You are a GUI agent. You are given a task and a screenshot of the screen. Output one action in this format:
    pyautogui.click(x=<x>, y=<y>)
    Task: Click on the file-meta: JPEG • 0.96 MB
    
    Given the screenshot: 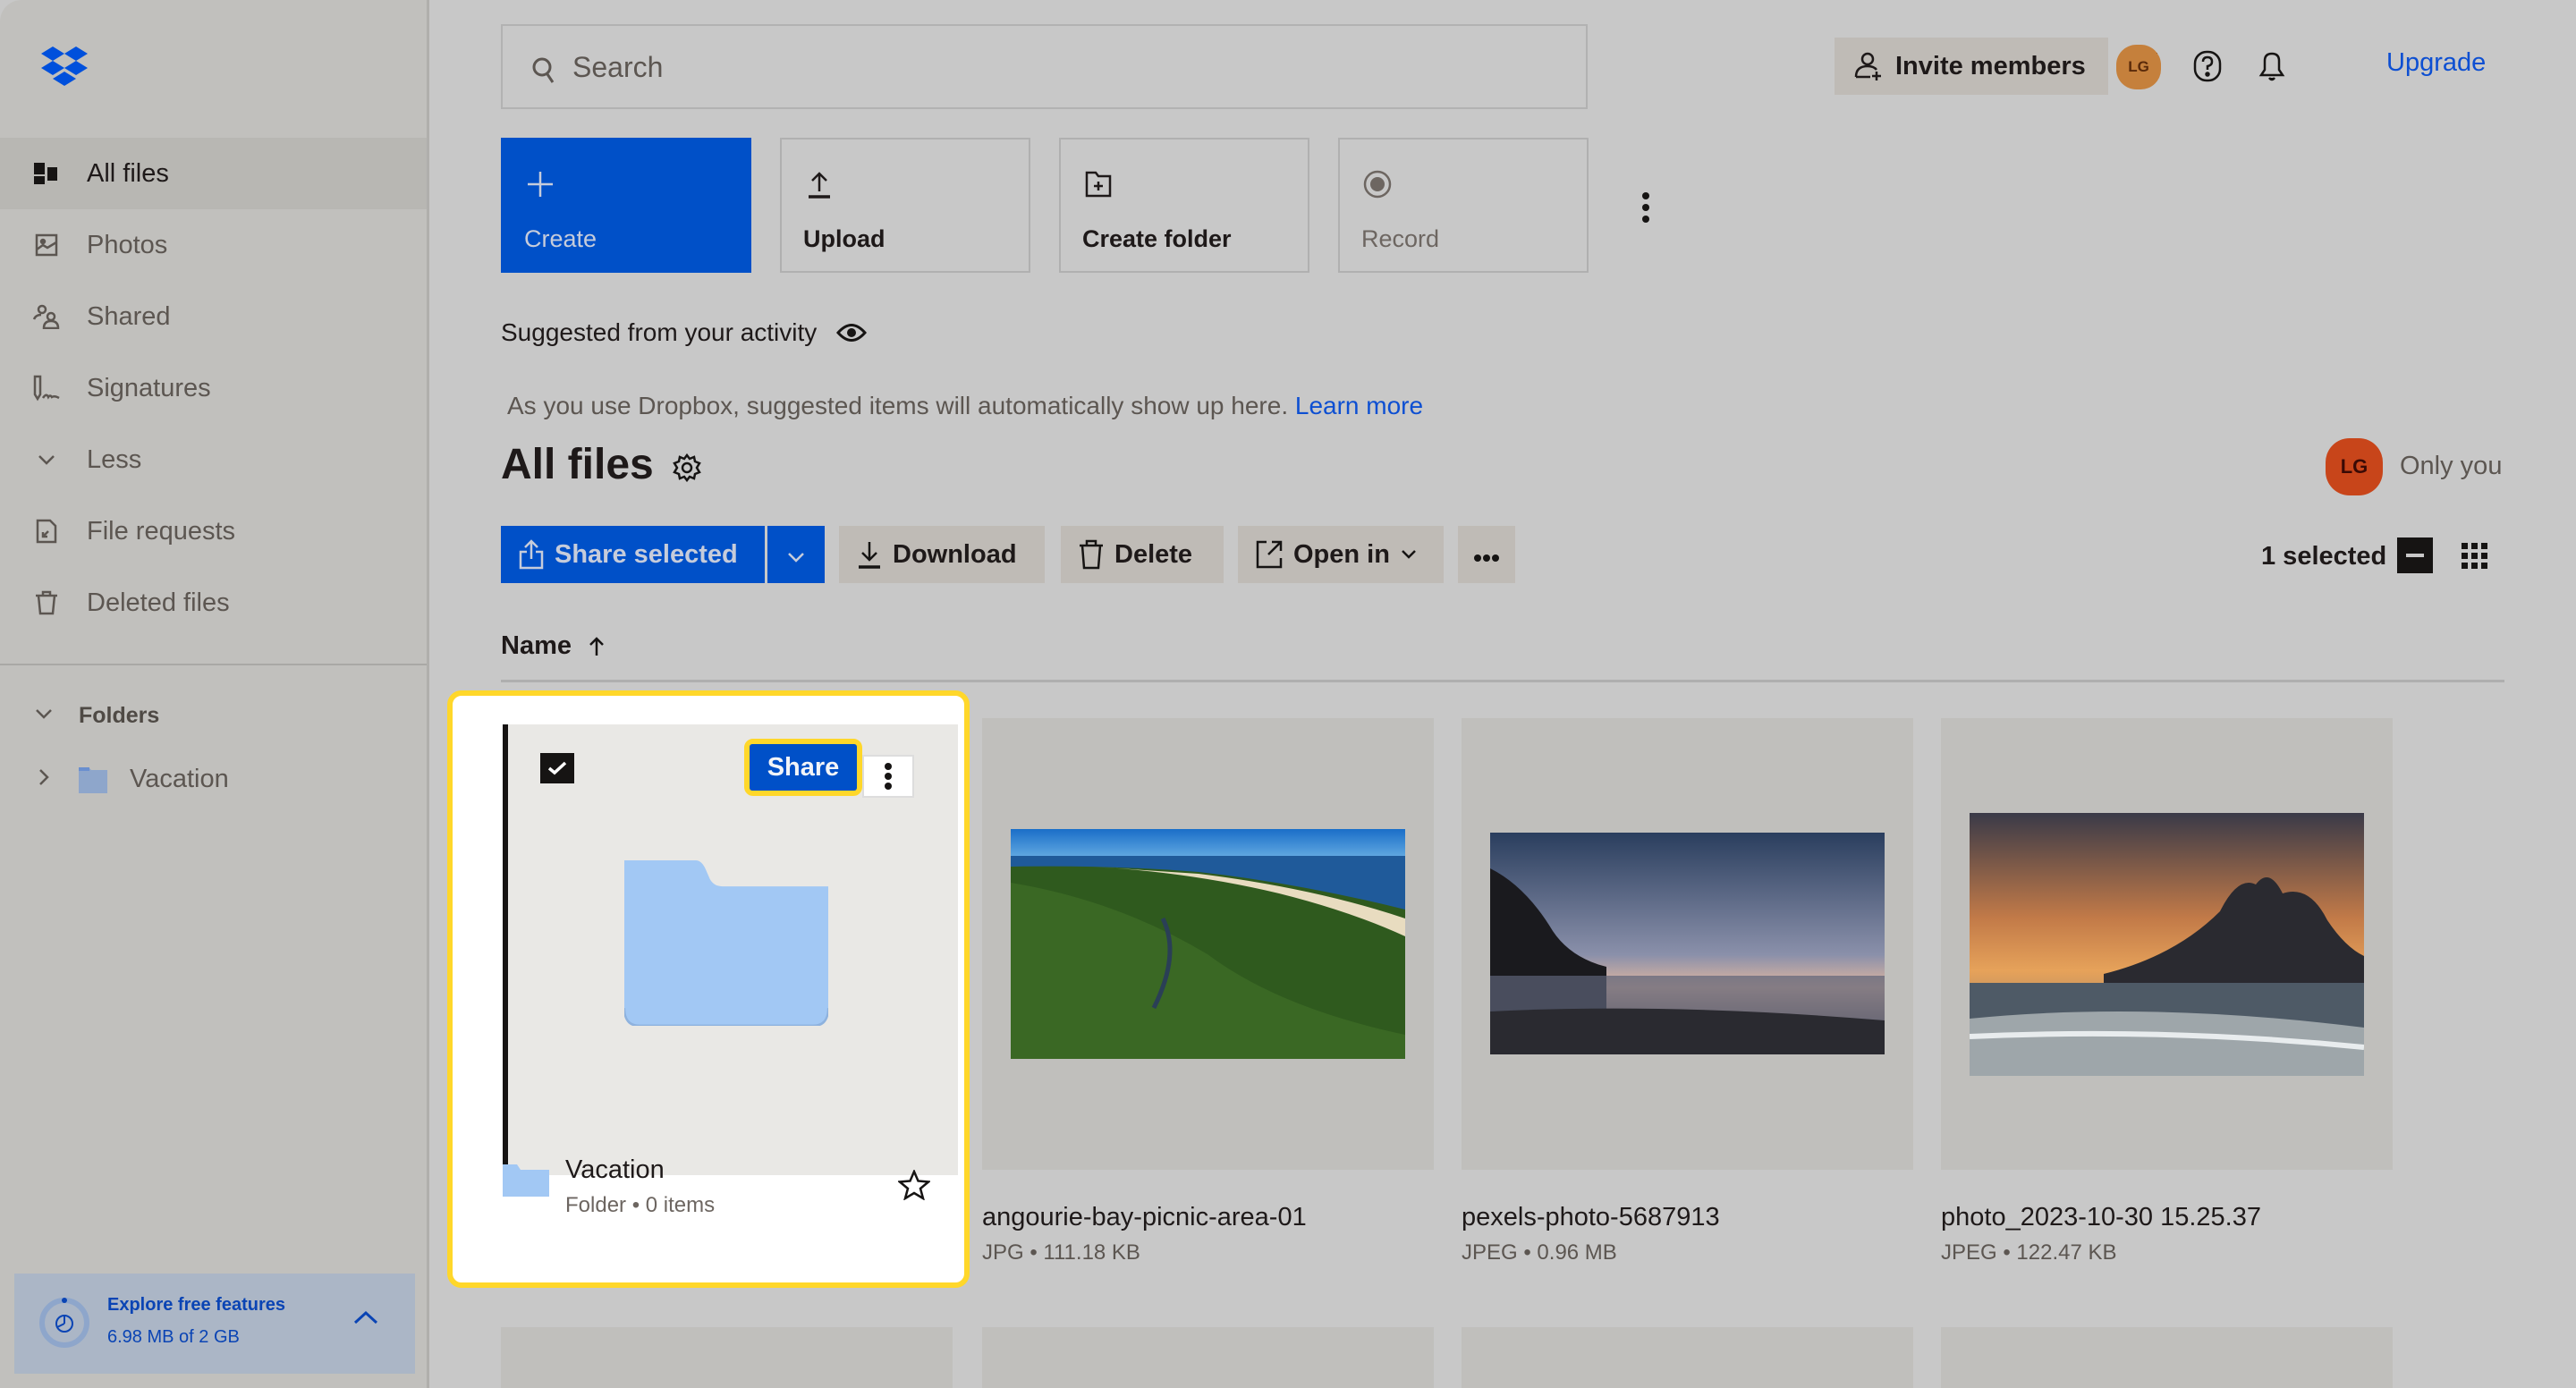 What is the action you would take?
    pyautogui.click(x=1539, y=1253)
    